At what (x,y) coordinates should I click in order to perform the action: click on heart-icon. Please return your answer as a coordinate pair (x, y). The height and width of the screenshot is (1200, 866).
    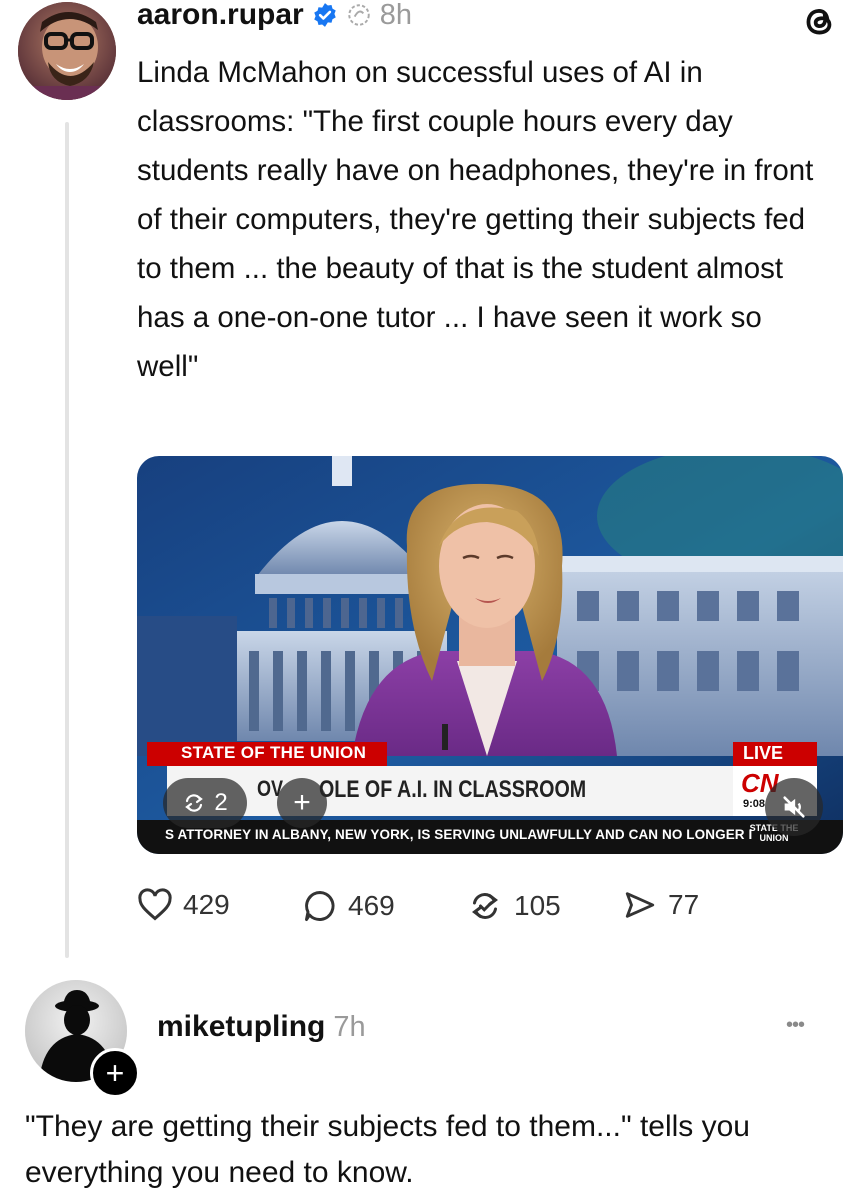
    Looking at the image, I should click on (155, 905).